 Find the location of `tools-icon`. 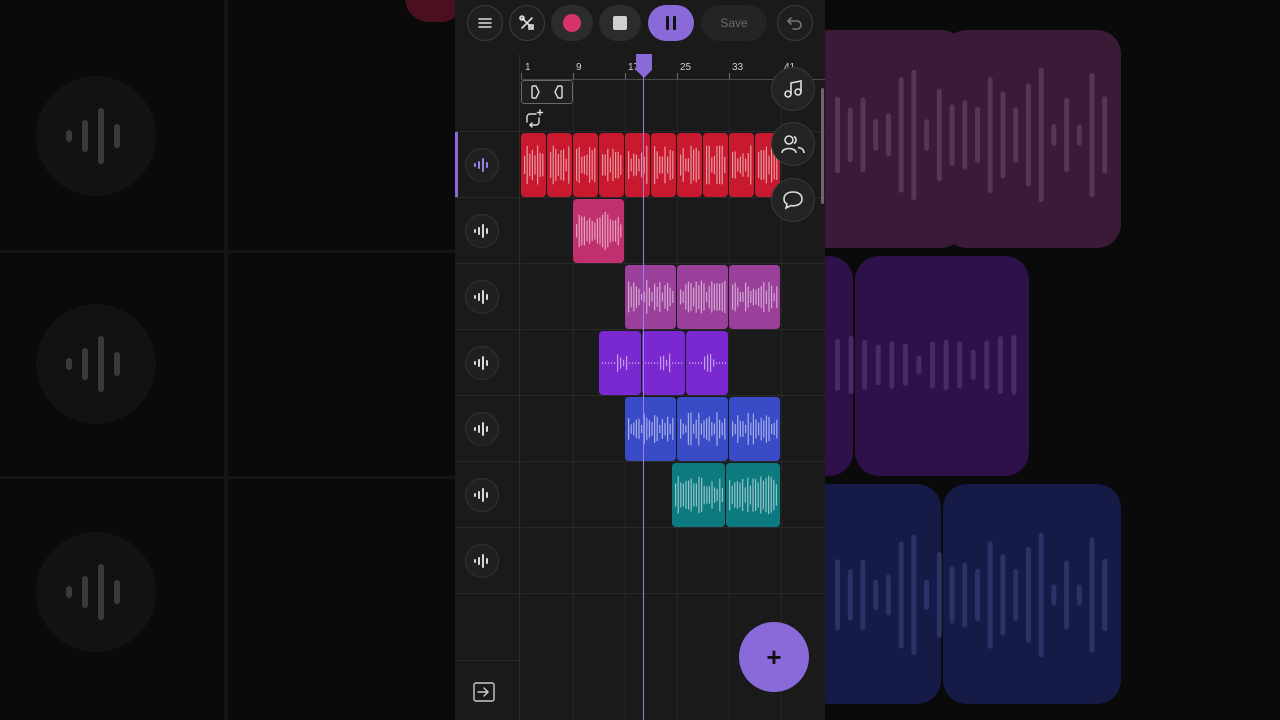

tools-icon is located at coordinates (526, 22).